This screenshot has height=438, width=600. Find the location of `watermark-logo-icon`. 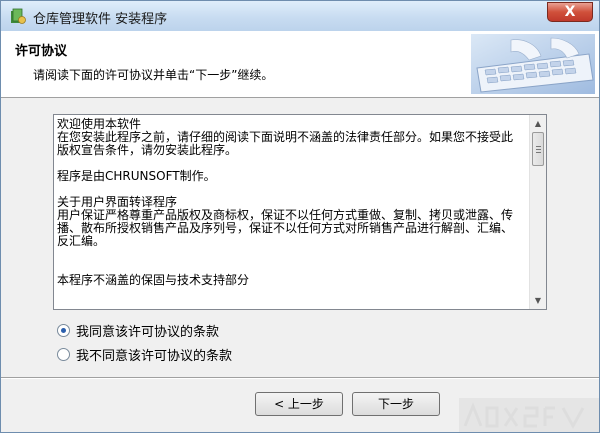

watermark-logo-icon is located at coordinates (529, 415).